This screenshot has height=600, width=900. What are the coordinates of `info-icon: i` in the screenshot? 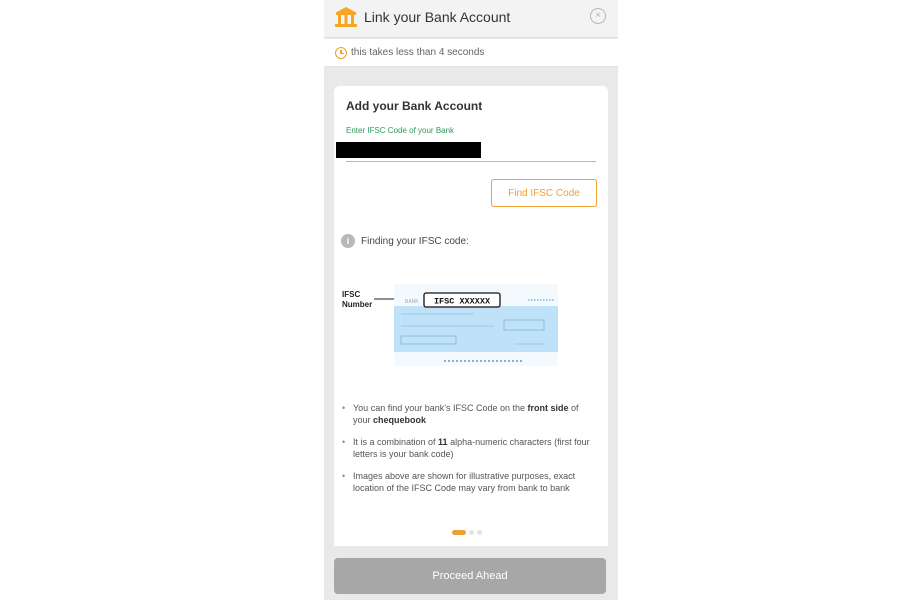 It's located at (348, 241).